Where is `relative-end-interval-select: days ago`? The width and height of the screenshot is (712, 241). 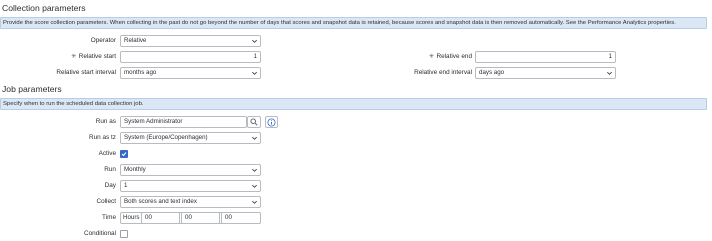 relative-end-interval-select: days ago is located at coordinates (545, 73).